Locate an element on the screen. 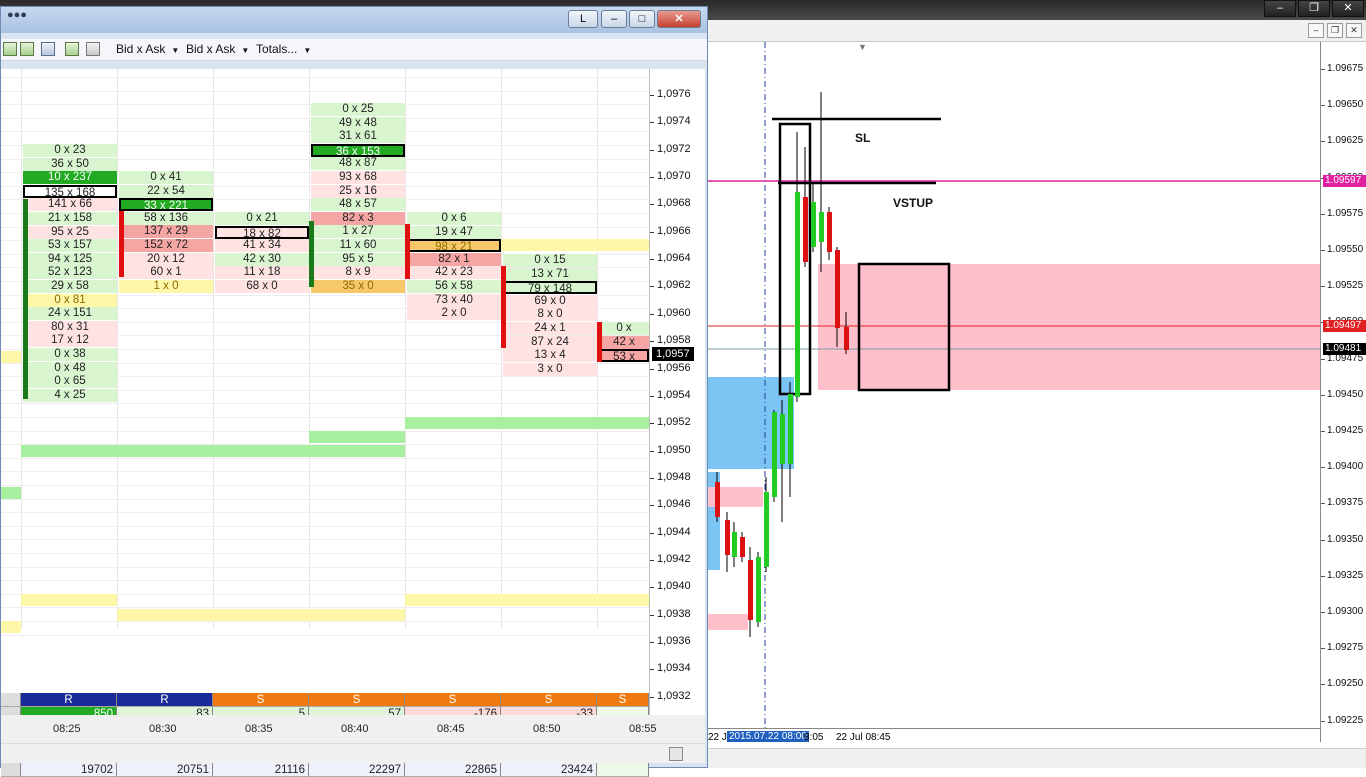 The image size is (1366, 777). footprint-cell: 95 x 5 is located at coordinates (358, 259).